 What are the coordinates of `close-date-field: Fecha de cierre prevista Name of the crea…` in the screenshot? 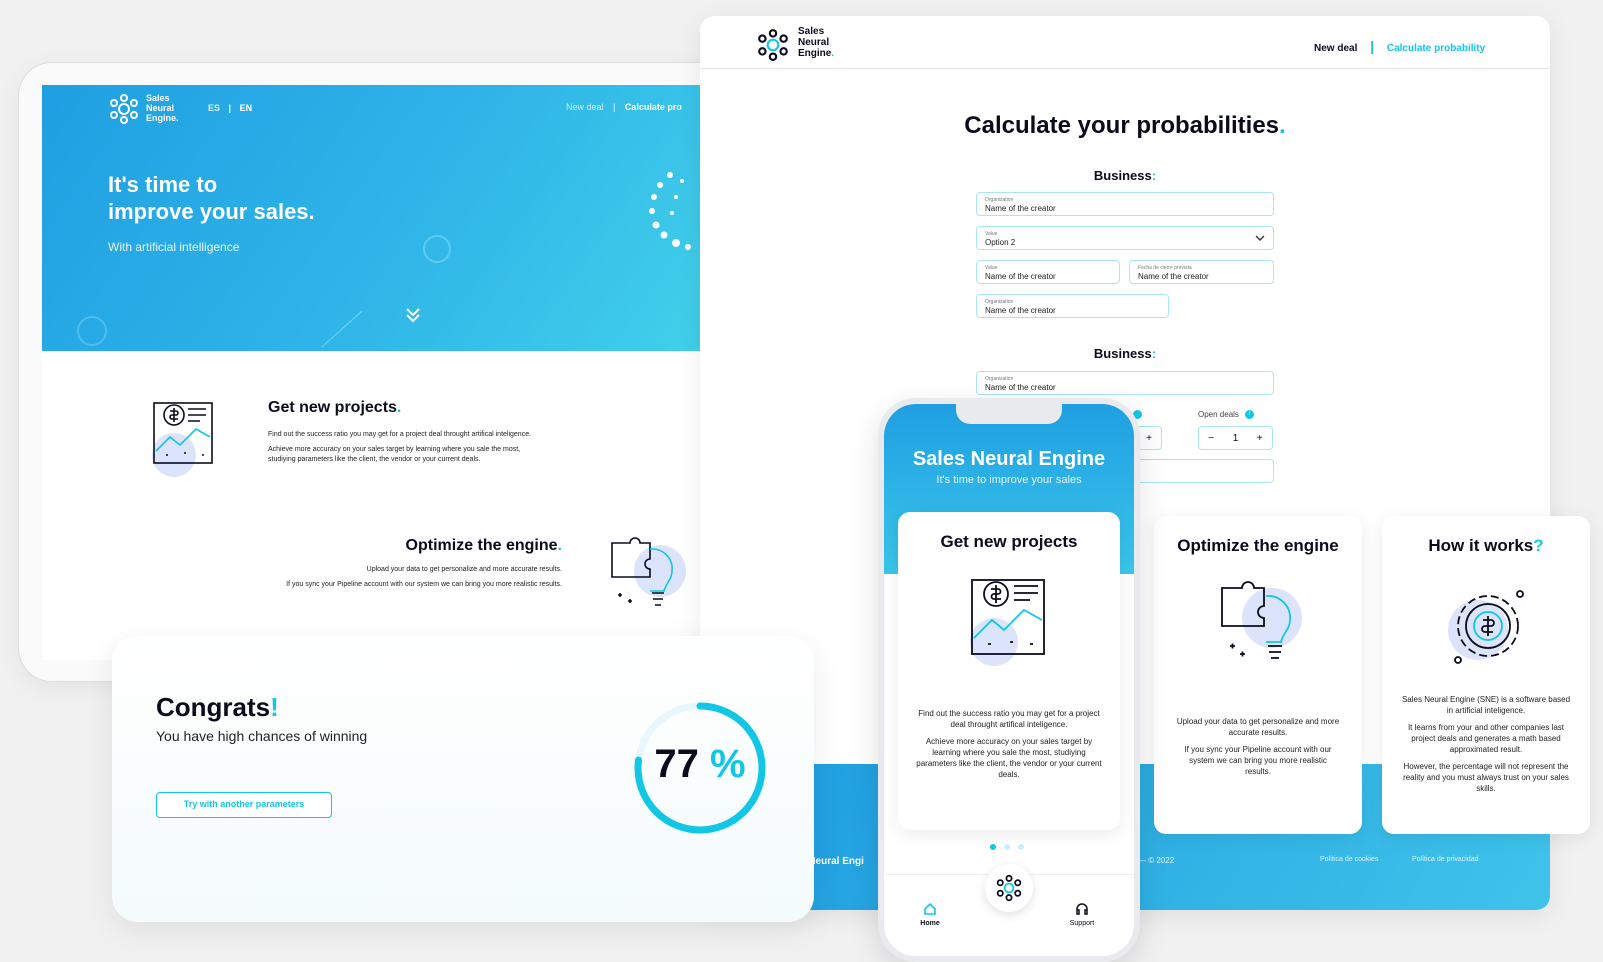 It's located at (1201, 272).